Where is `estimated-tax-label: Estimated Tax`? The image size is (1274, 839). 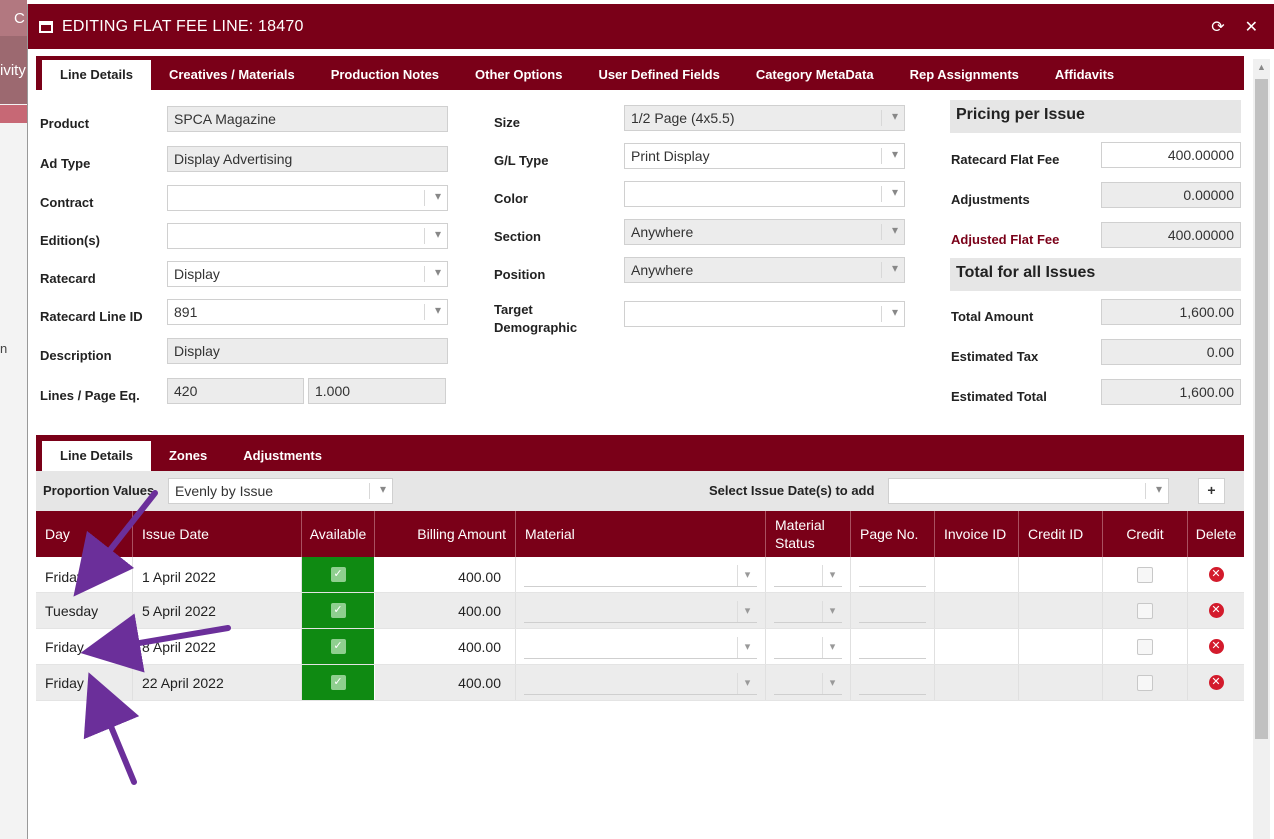 estimated-tax-label: Estimated Tax is located at coordinates (995, 356).